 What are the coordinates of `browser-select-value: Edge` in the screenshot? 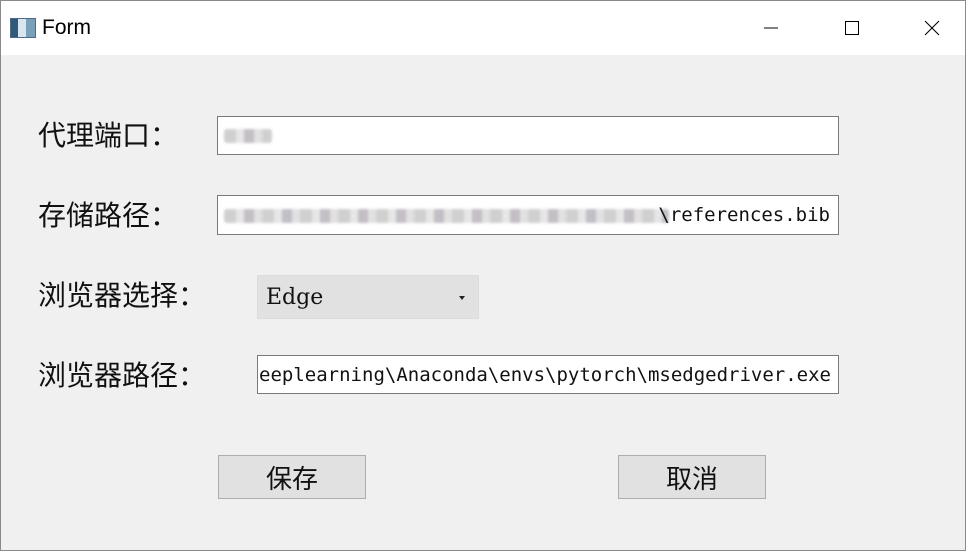 It's located at (295, 297).